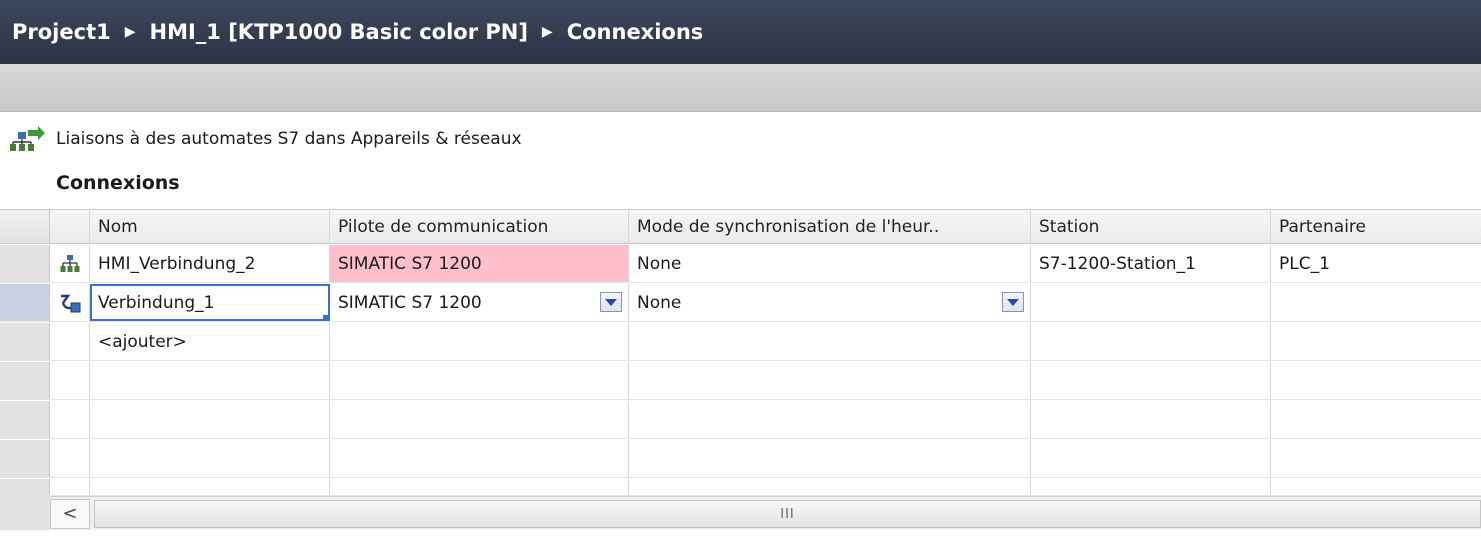  What do you see at coordinates (339, 32) in the screenshot?
I see `breadcrumb-device: HMI_1 [KTP1000 Basic color PN]` at bounding box center [339, 32].